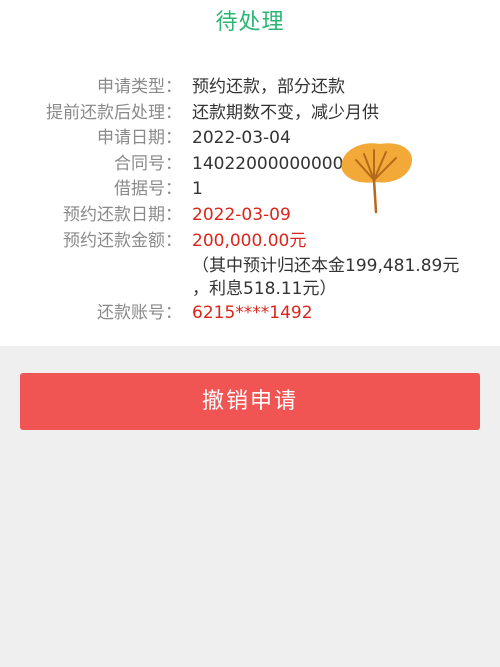 Image resolution: width=500 pixels, height=667 pixels. What do you see at coordinates (122, 241) in the screenshot?
I see `label-scheduled-amount: 预约还款金额：` at bounding box center [122, 241].